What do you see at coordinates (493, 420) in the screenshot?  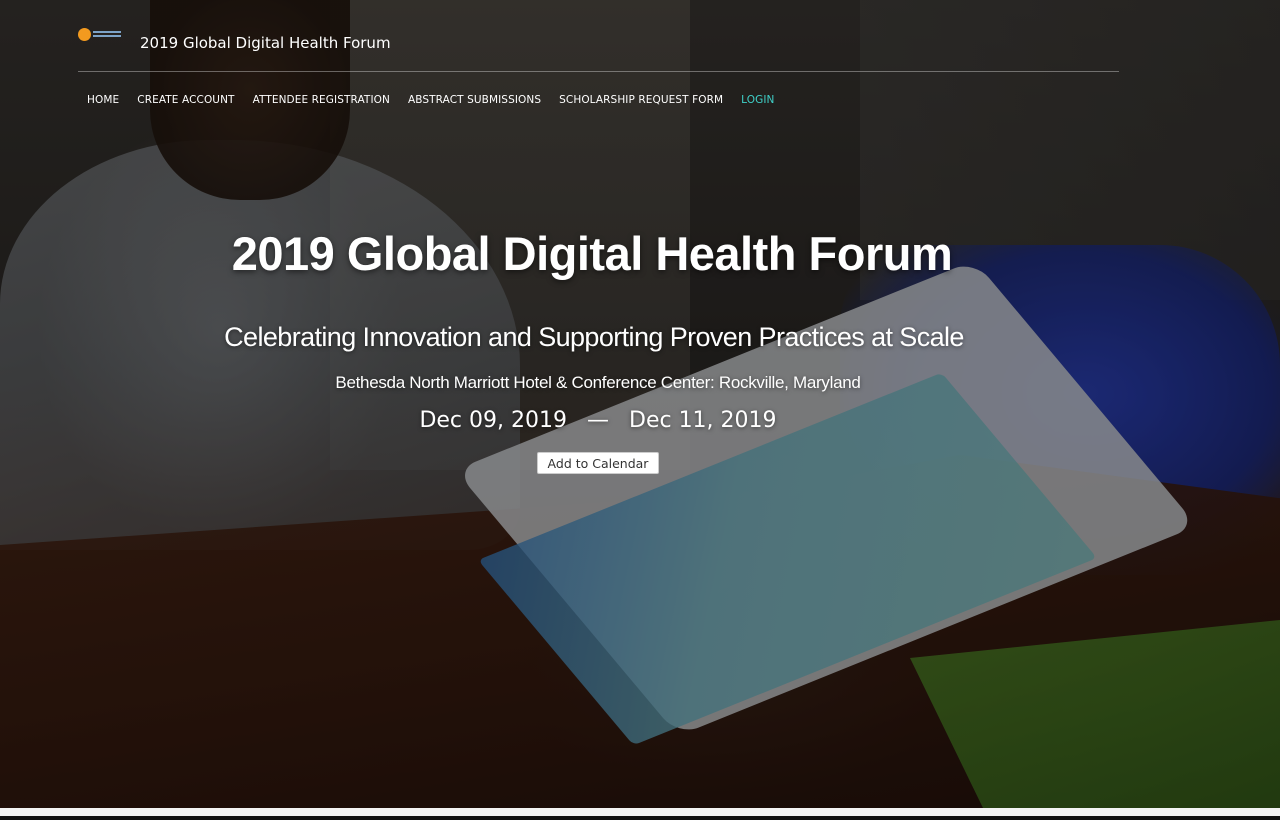 I see `start-date: Dec 09, 2019` at bounding box center [493, 420].